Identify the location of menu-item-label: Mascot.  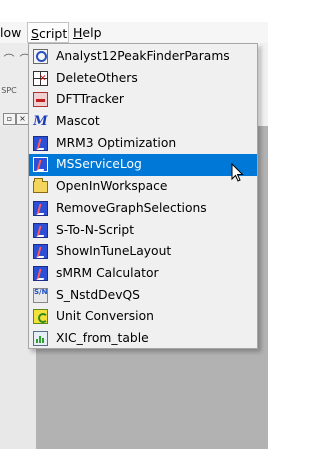
(78, 121).